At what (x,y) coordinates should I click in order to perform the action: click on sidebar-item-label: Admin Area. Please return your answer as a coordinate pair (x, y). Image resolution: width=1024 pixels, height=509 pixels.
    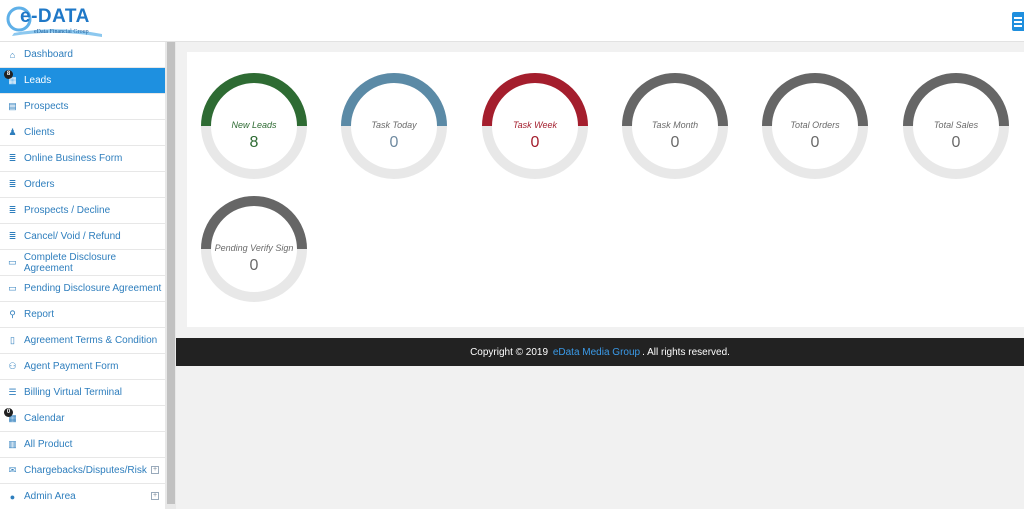
    Looking at the image, I should click on (50, 496).